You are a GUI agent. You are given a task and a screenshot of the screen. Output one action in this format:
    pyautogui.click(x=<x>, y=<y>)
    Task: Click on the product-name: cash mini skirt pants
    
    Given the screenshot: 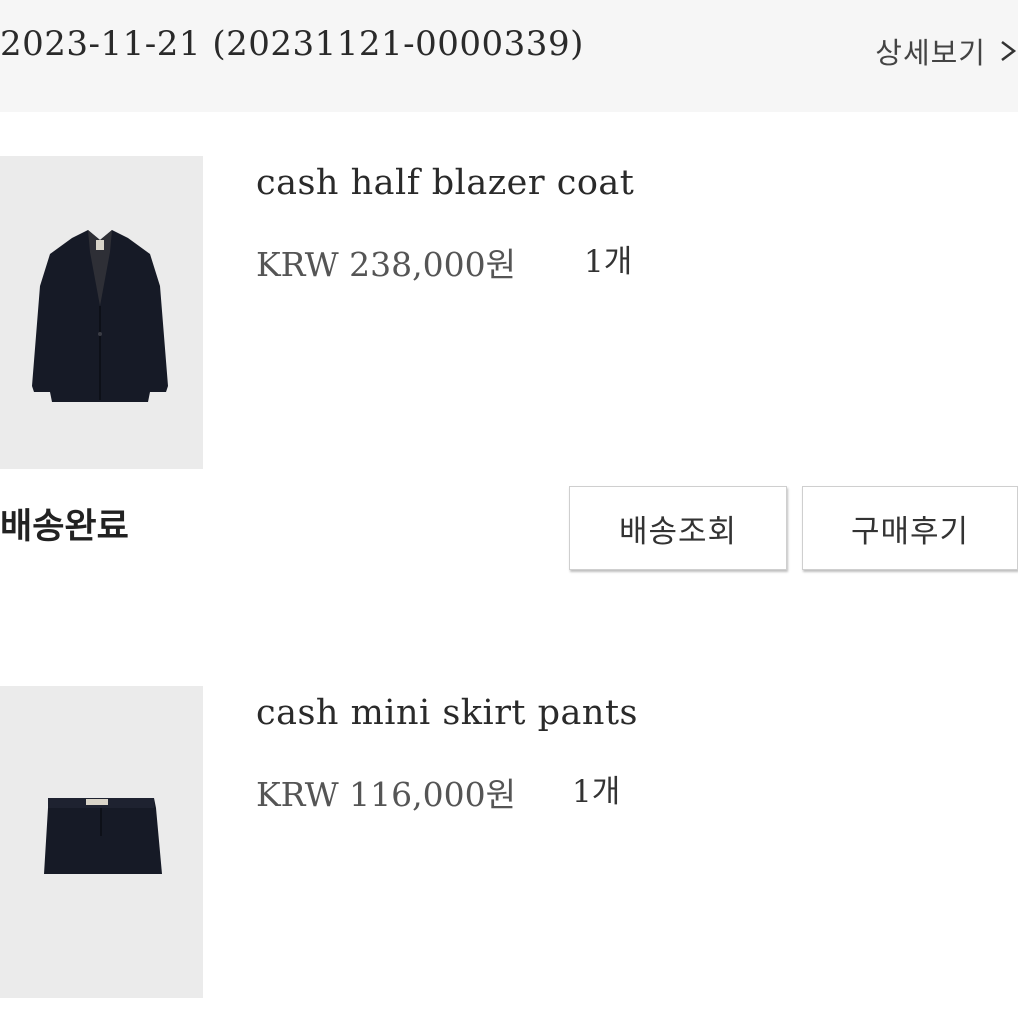 What is the action you would take?
    pyautogui.click(x=447, y=713)
    